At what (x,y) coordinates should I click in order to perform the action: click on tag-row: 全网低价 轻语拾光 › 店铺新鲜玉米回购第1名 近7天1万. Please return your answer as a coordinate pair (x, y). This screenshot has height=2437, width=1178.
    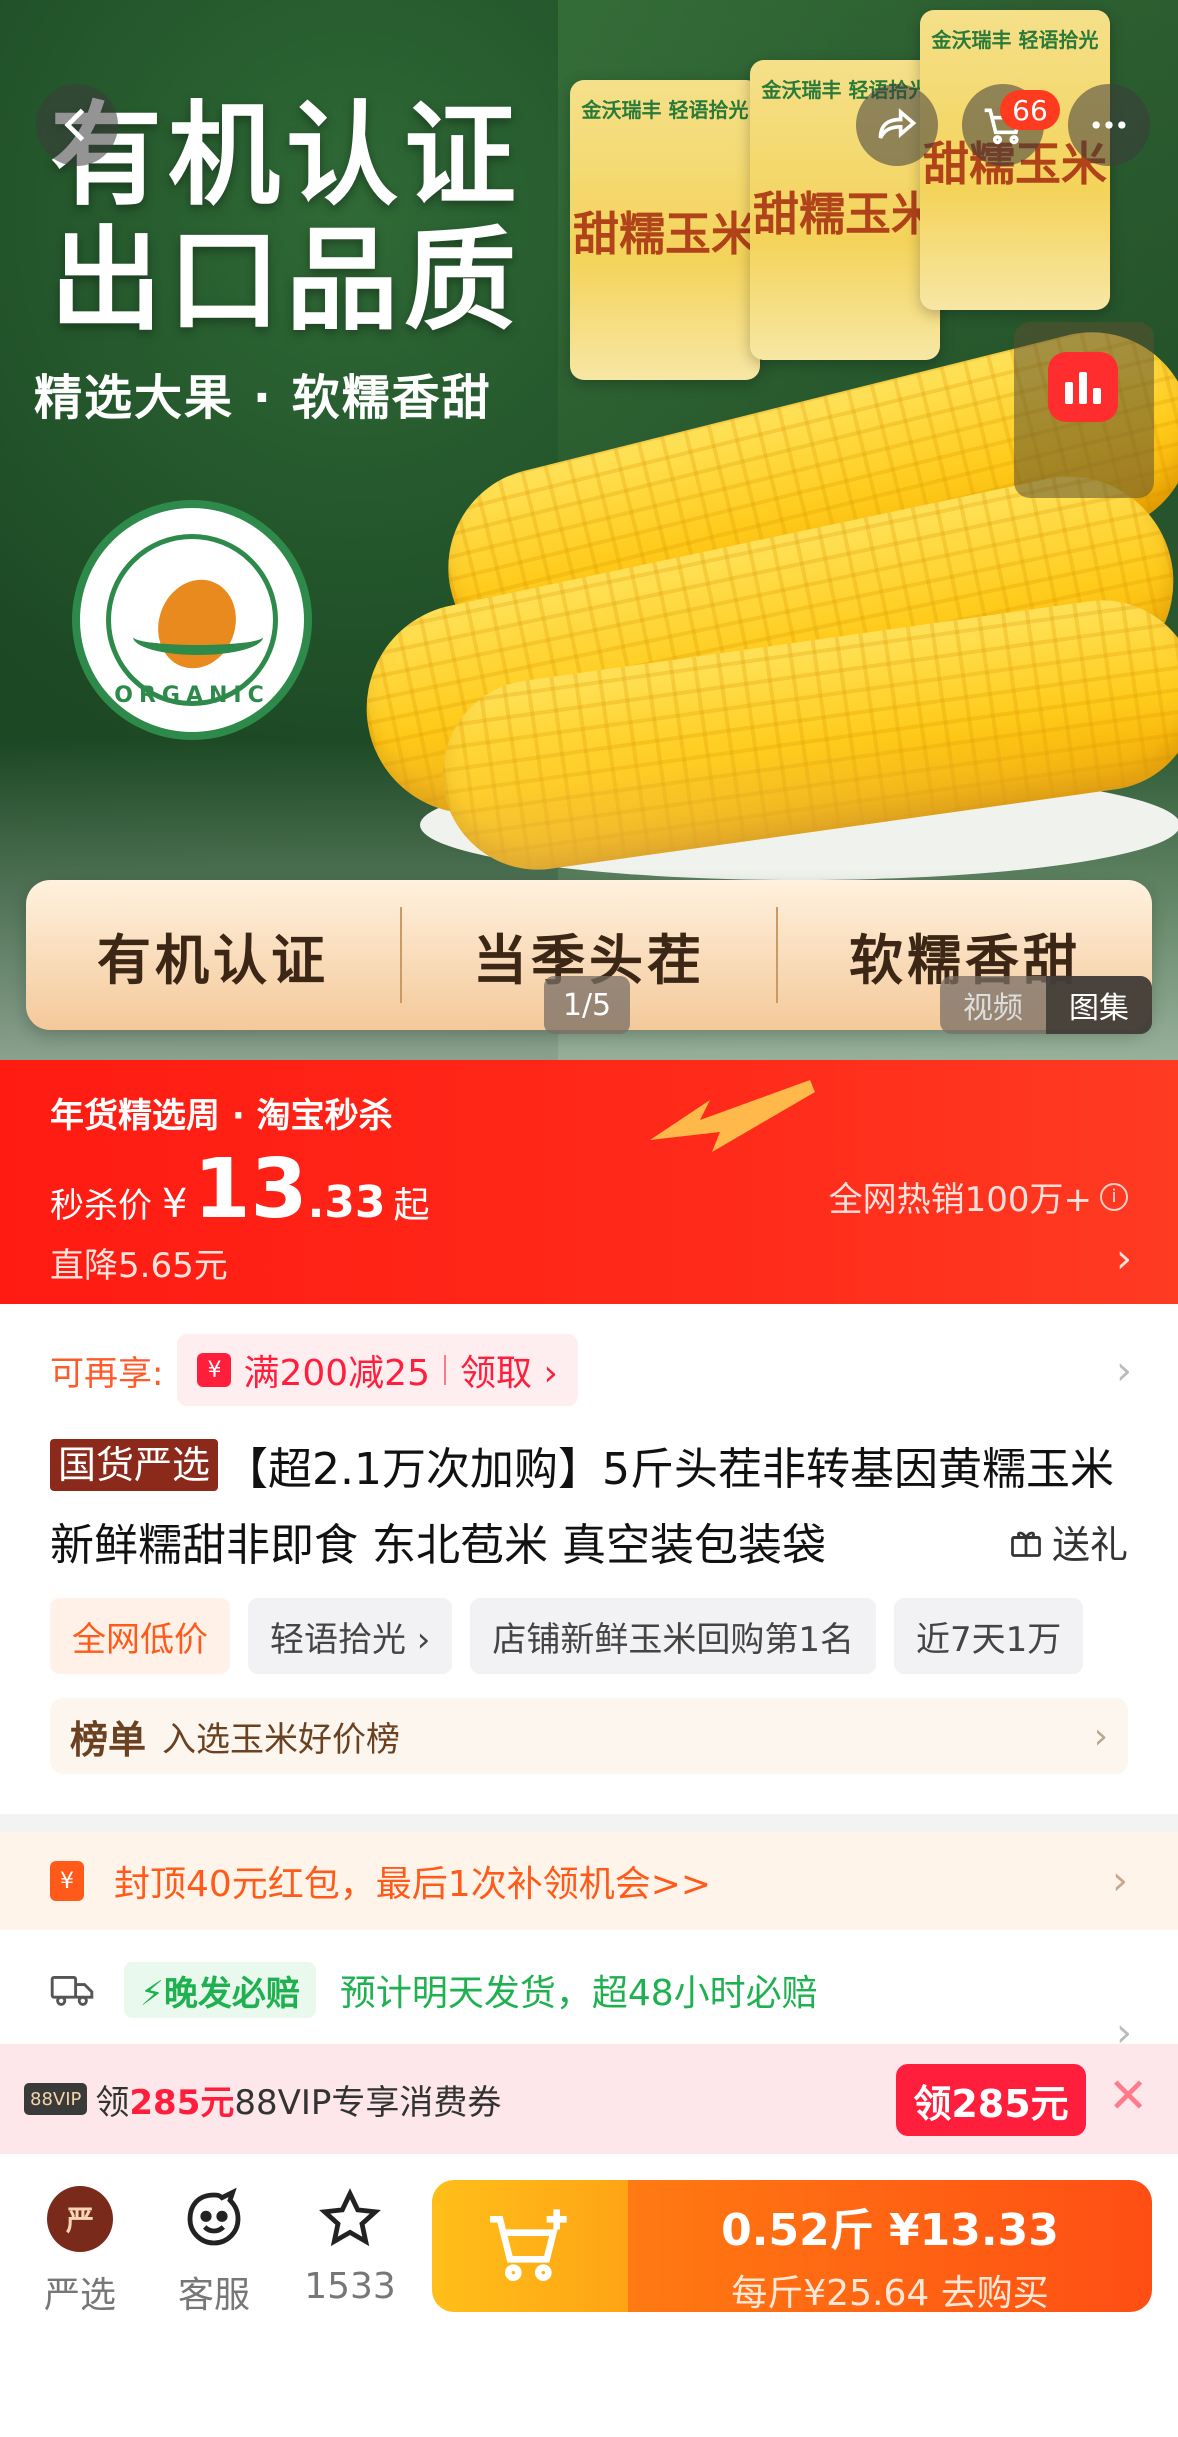
    Looking at the image, I should click on (614, 1636).